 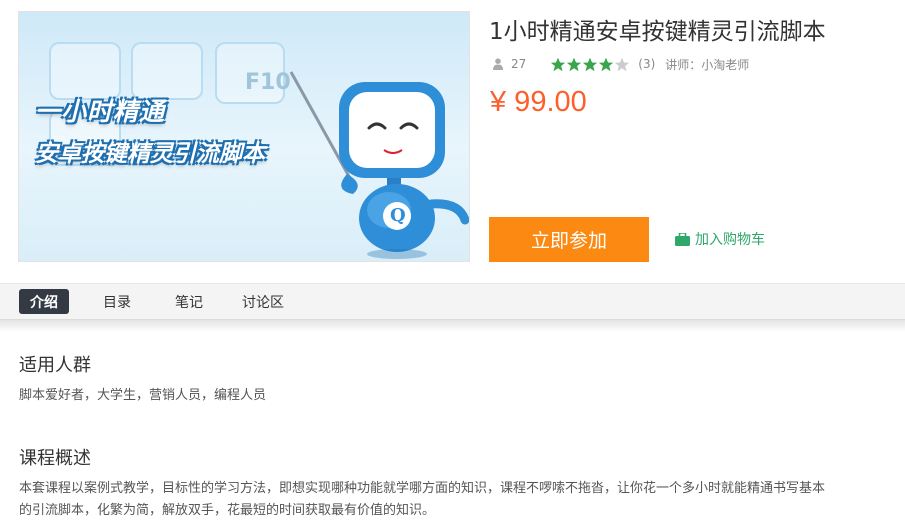 What do you see at coordinates (143, 395) in the screenshot?
I see `audience-text: 脚本爱好者，大学生，营销人员，编程人员` at bounding box center [143, 395].